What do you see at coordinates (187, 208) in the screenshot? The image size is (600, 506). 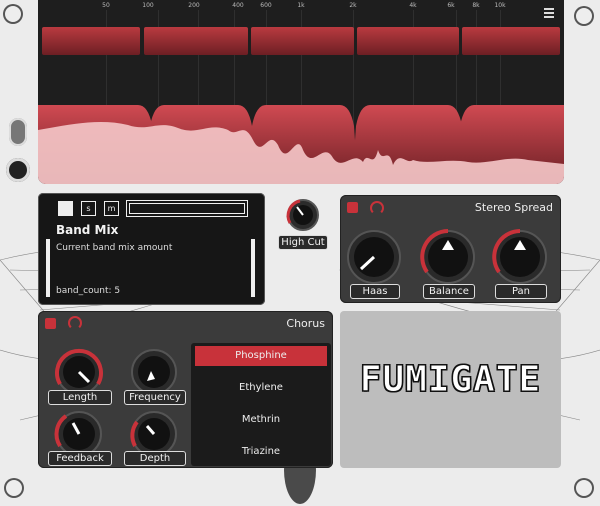 I see `band-mix-slider` at bounding box center [187, 208].